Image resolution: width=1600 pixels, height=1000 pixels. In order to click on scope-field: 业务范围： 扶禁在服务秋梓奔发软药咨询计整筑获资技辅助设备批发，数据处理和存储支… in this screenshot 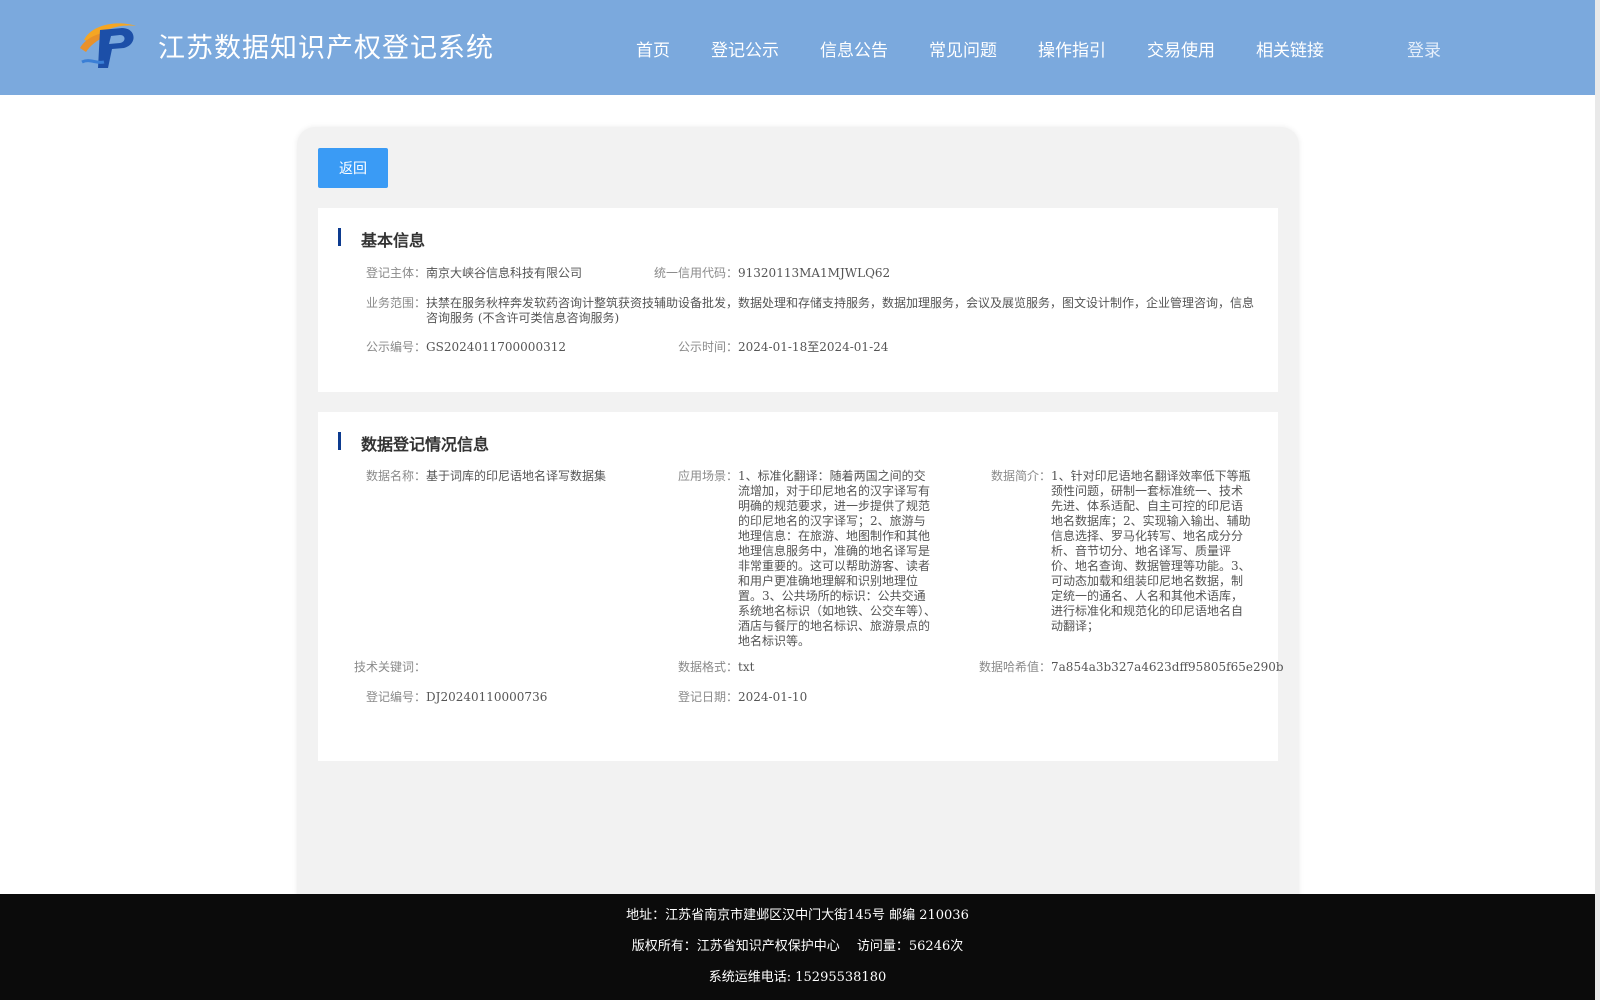, I will do `click(816, 311)`.